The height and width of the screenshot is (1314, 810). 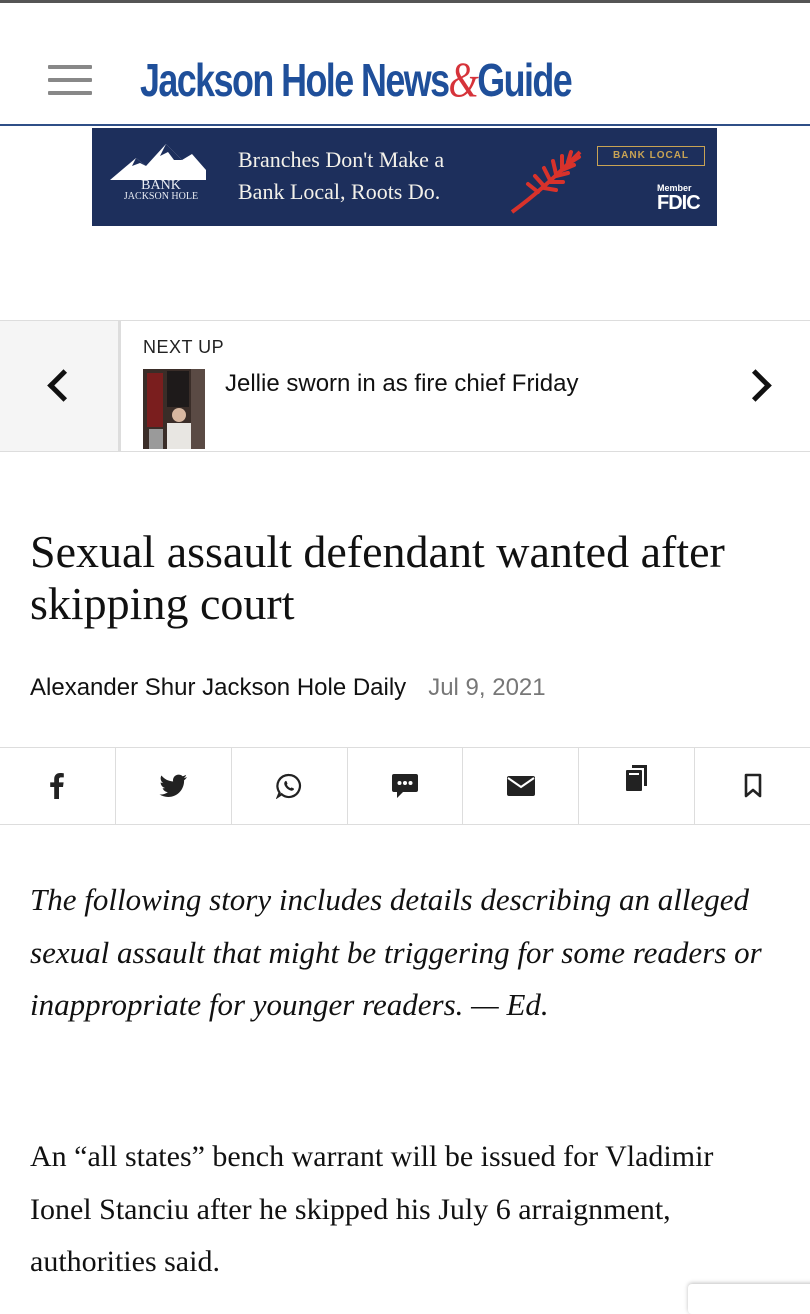 I want to click on header-divider, so click(x=405, y=125).